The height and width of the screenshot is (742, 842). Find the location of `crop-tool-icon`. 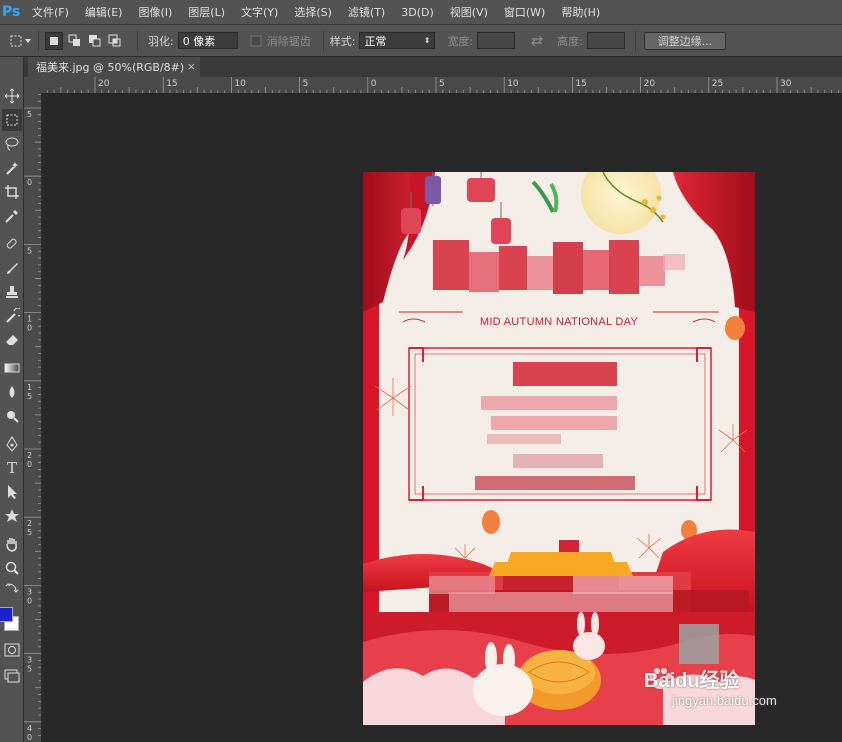

crop-tool-icon is located at coordinates (12, 192).